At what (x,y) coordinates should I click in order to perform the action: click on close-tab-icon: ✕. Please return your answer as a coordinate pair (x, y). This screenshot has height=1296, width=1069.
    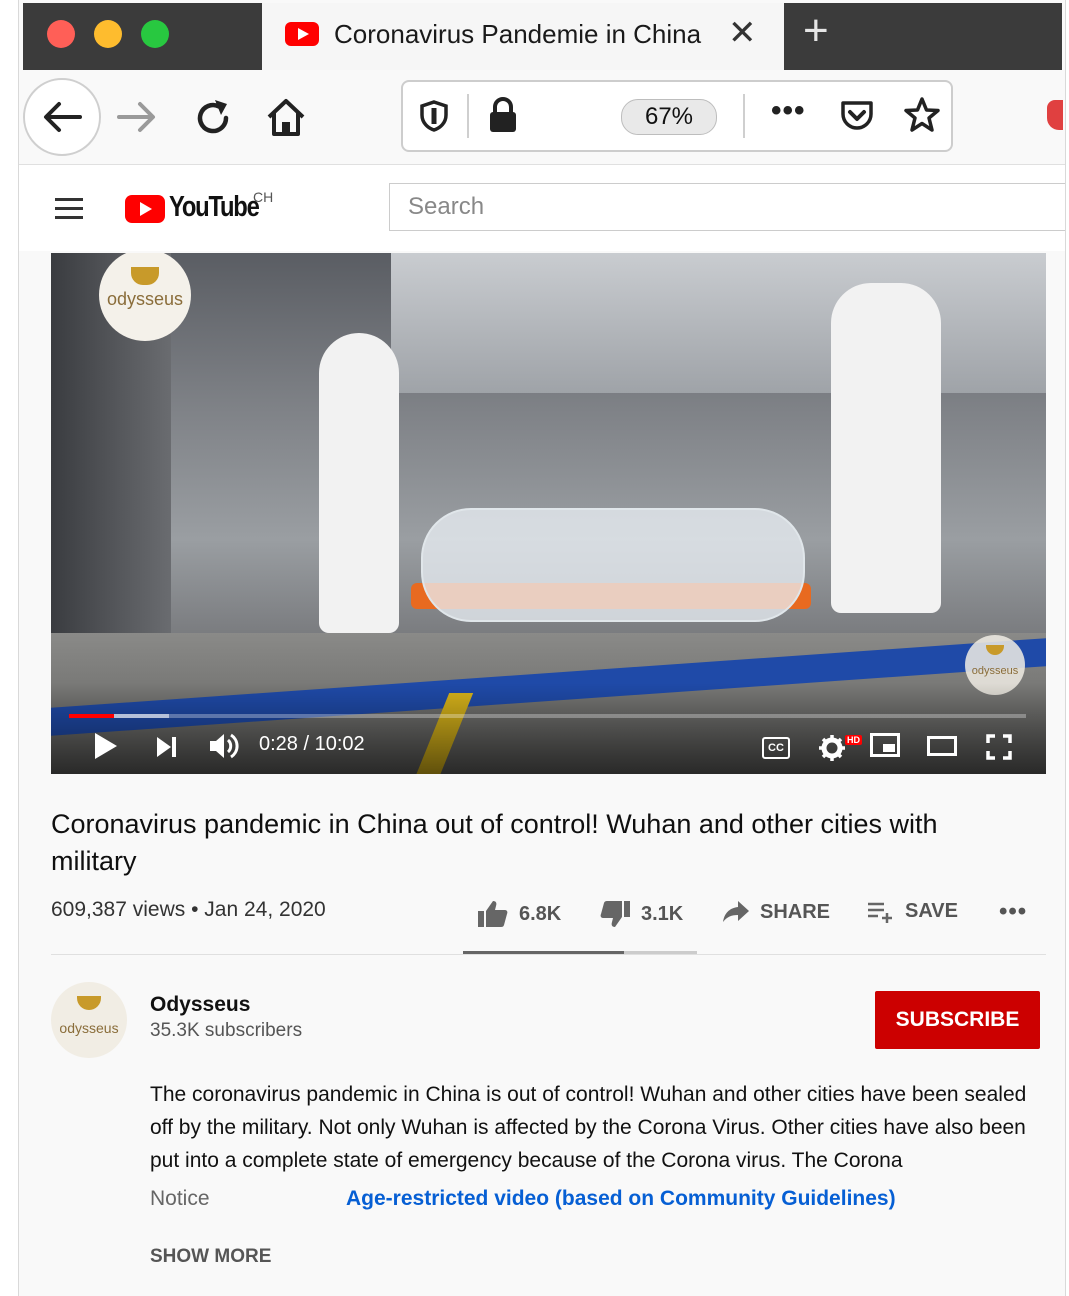
    Looking at the image, I should click on (742, 33).